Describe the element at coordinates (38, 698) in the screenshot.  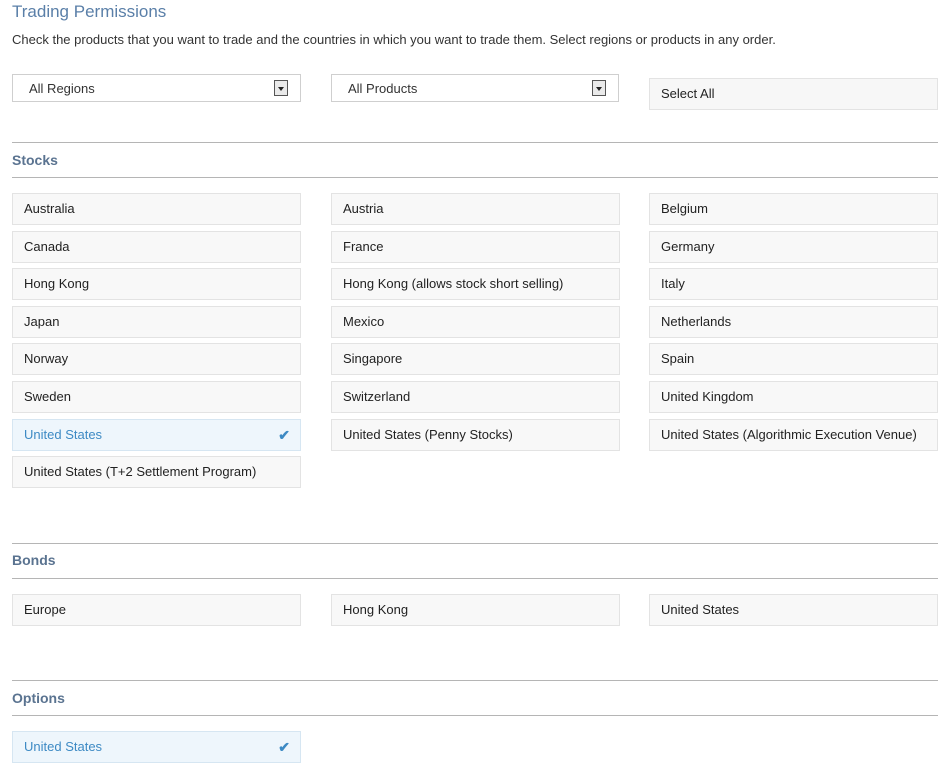
I see `section-title-options: Options` at that location.